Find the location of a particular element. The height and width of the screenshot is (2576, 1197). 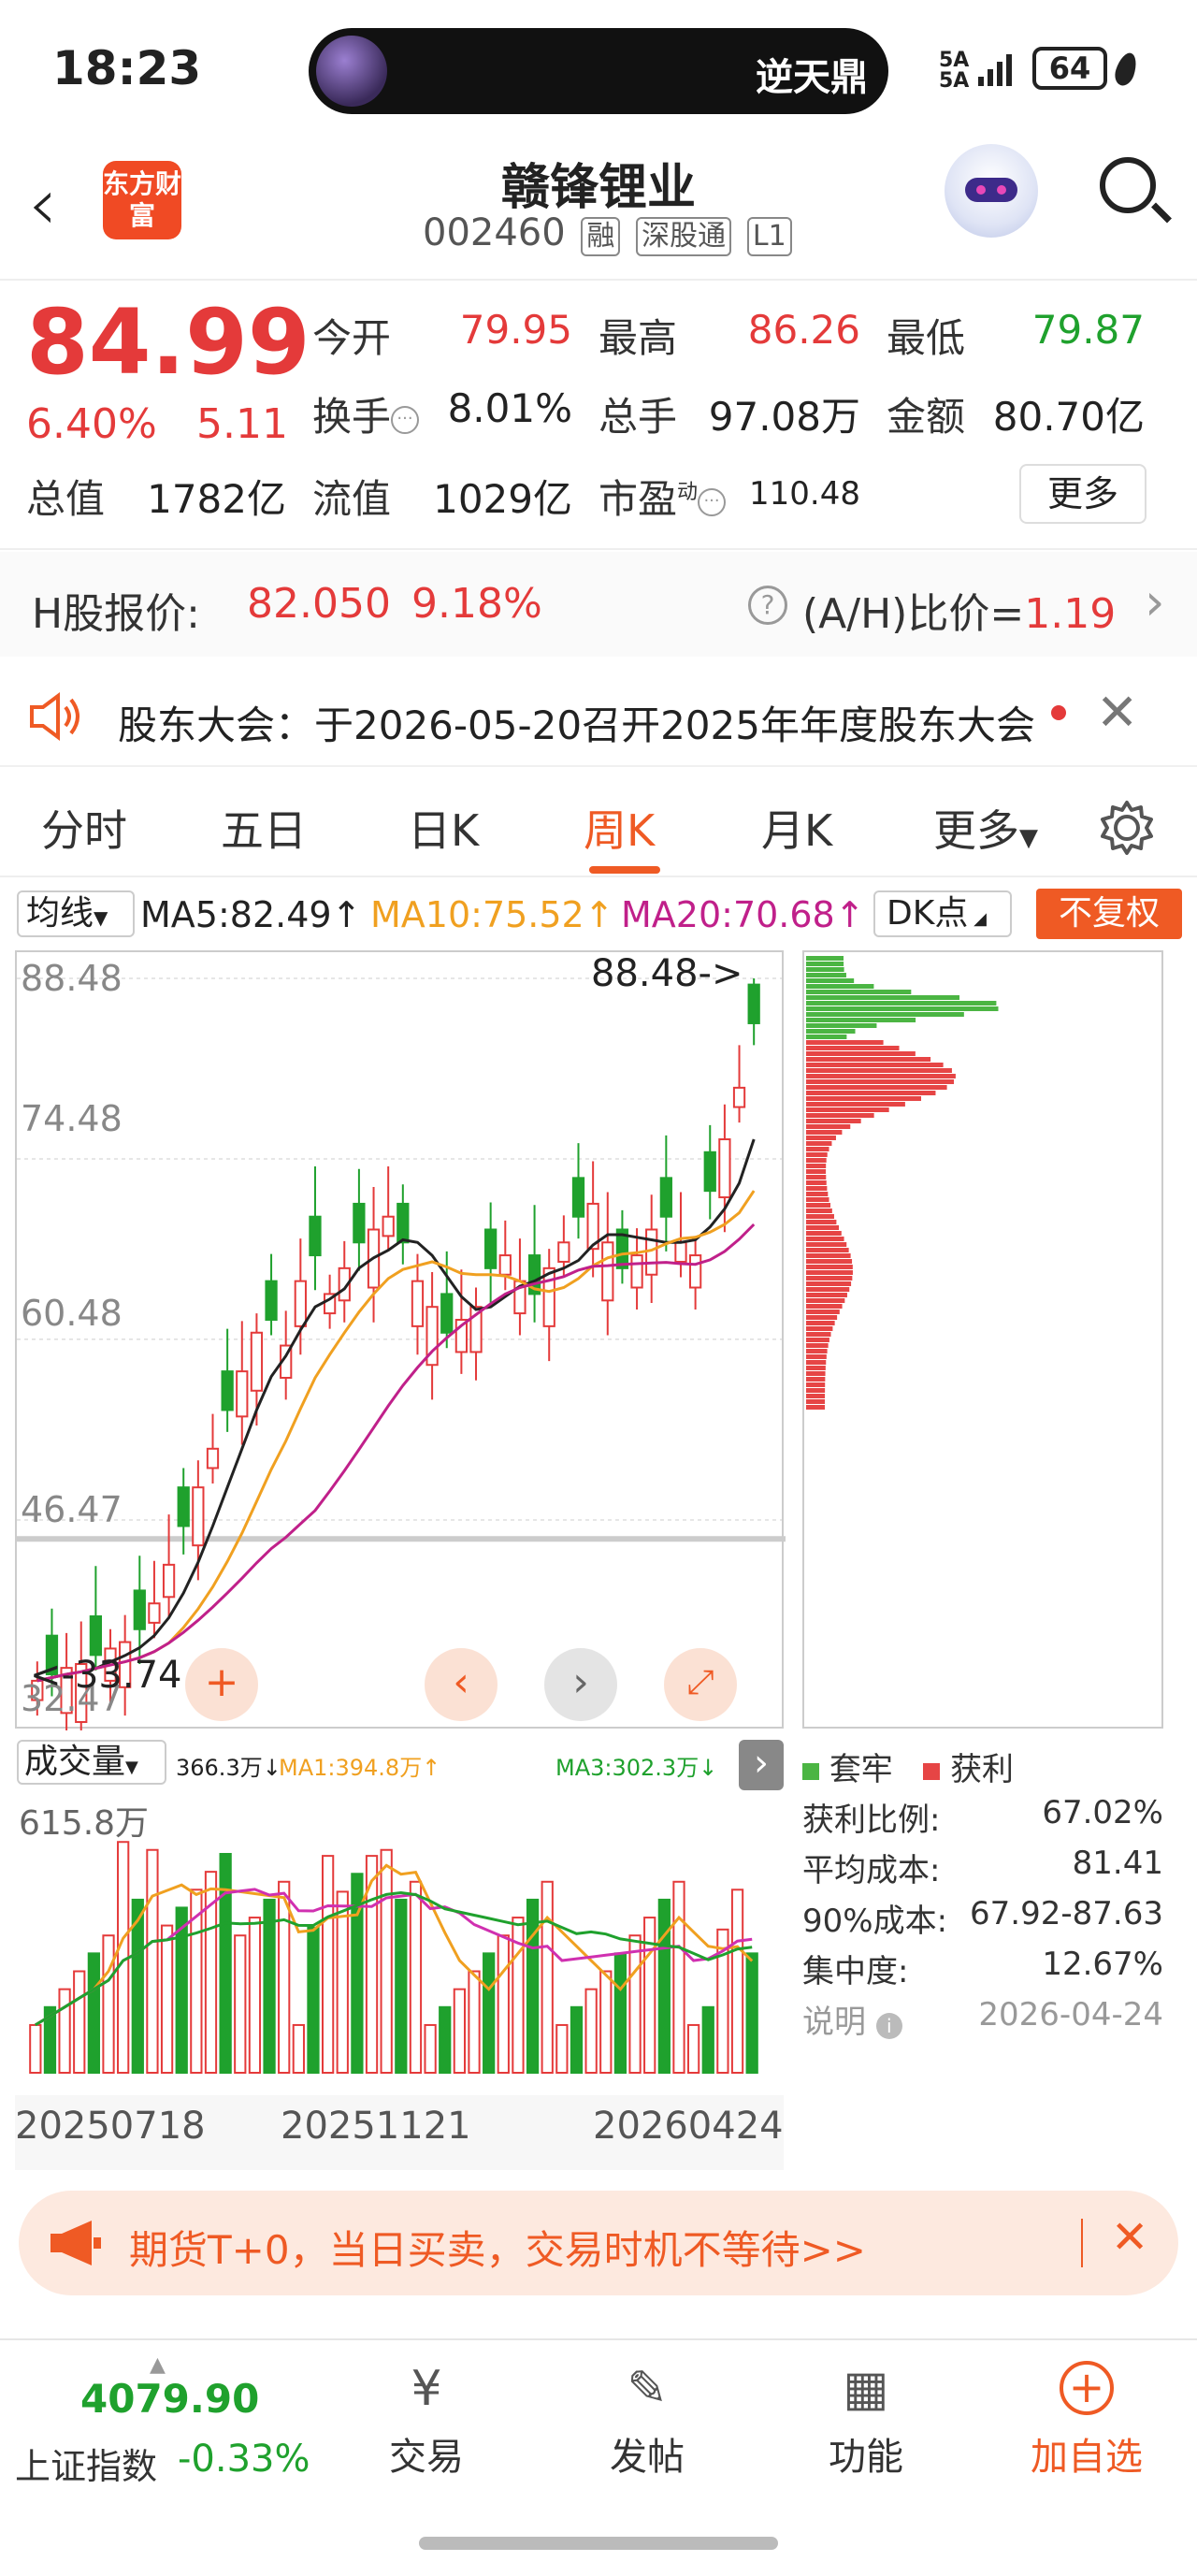

y-label-2: 74.48 is located at coordinates (72, 1118).